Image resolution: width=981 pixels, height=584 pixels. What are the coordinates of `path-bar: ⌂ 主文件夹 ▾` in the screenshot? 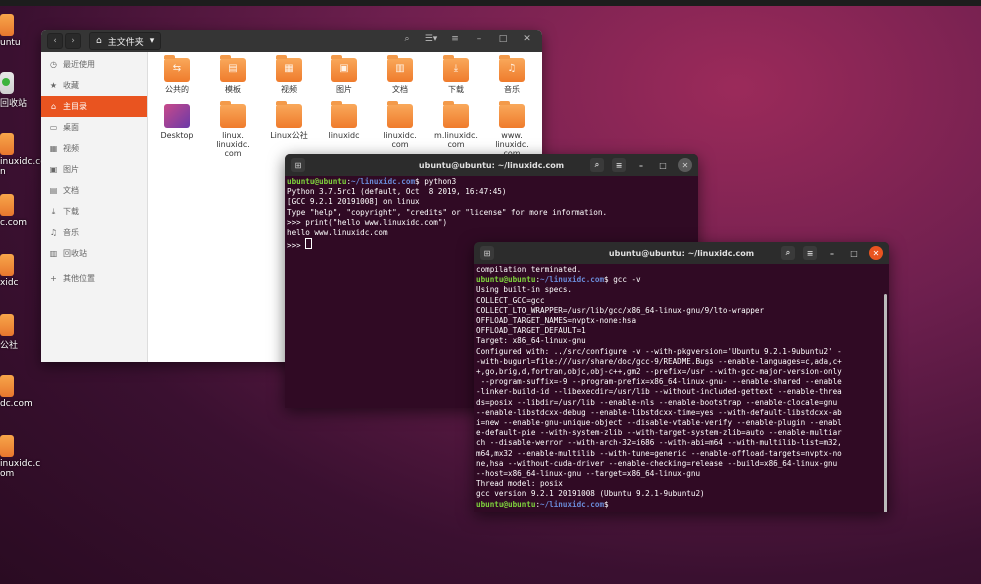 It's located at (125, 41).